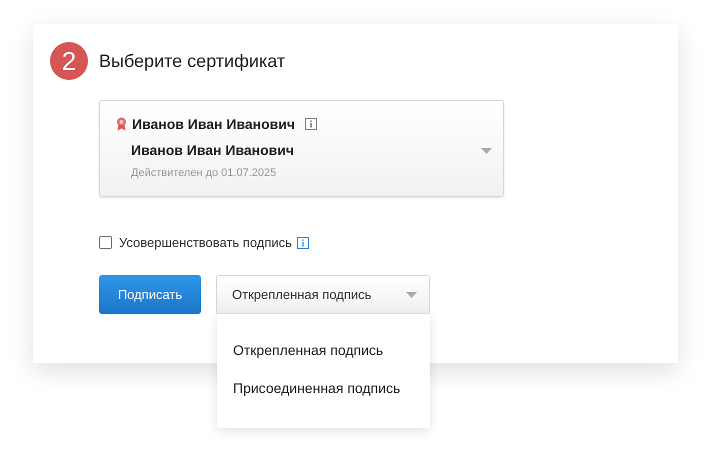 This screenshot has height=450, width=708. What do you see at coordinates (121, 124) in the screenshot?
I see `award-icon` at bounding box center [121, 124].